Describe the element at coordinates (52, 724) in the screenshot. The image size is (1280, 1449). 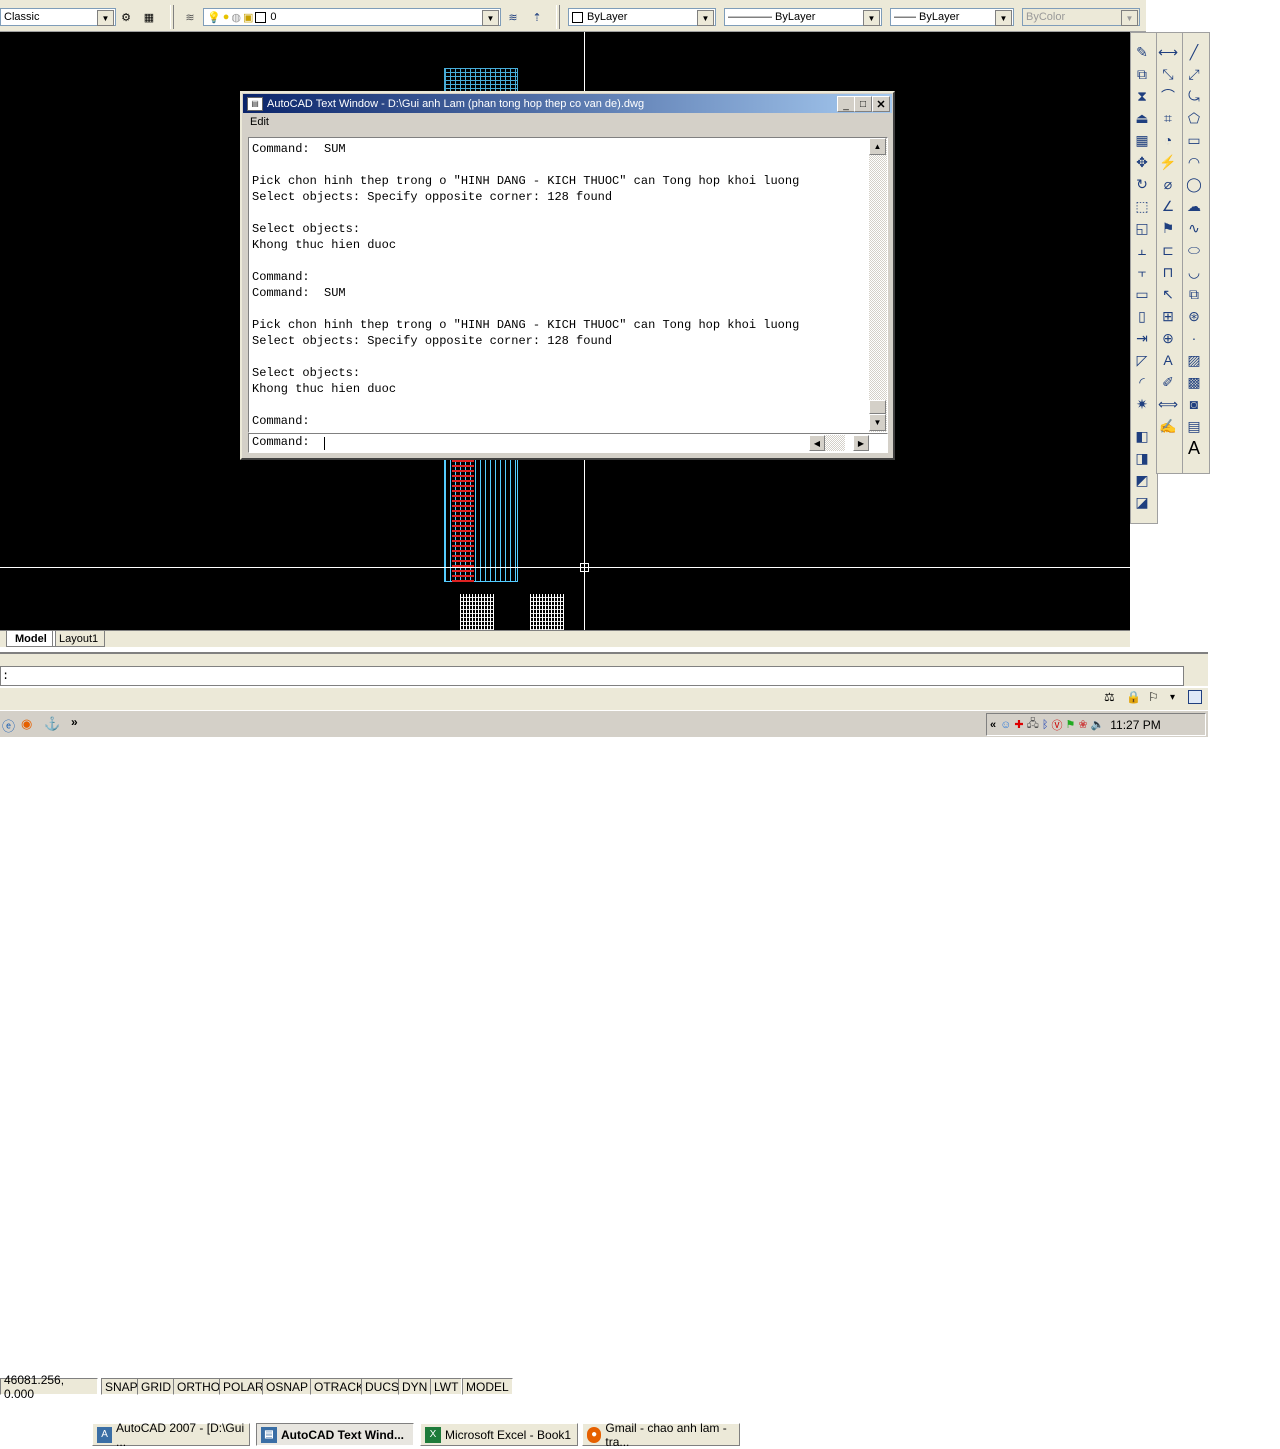
I see `quicklaunch-app-icon: ⚓` at that location.